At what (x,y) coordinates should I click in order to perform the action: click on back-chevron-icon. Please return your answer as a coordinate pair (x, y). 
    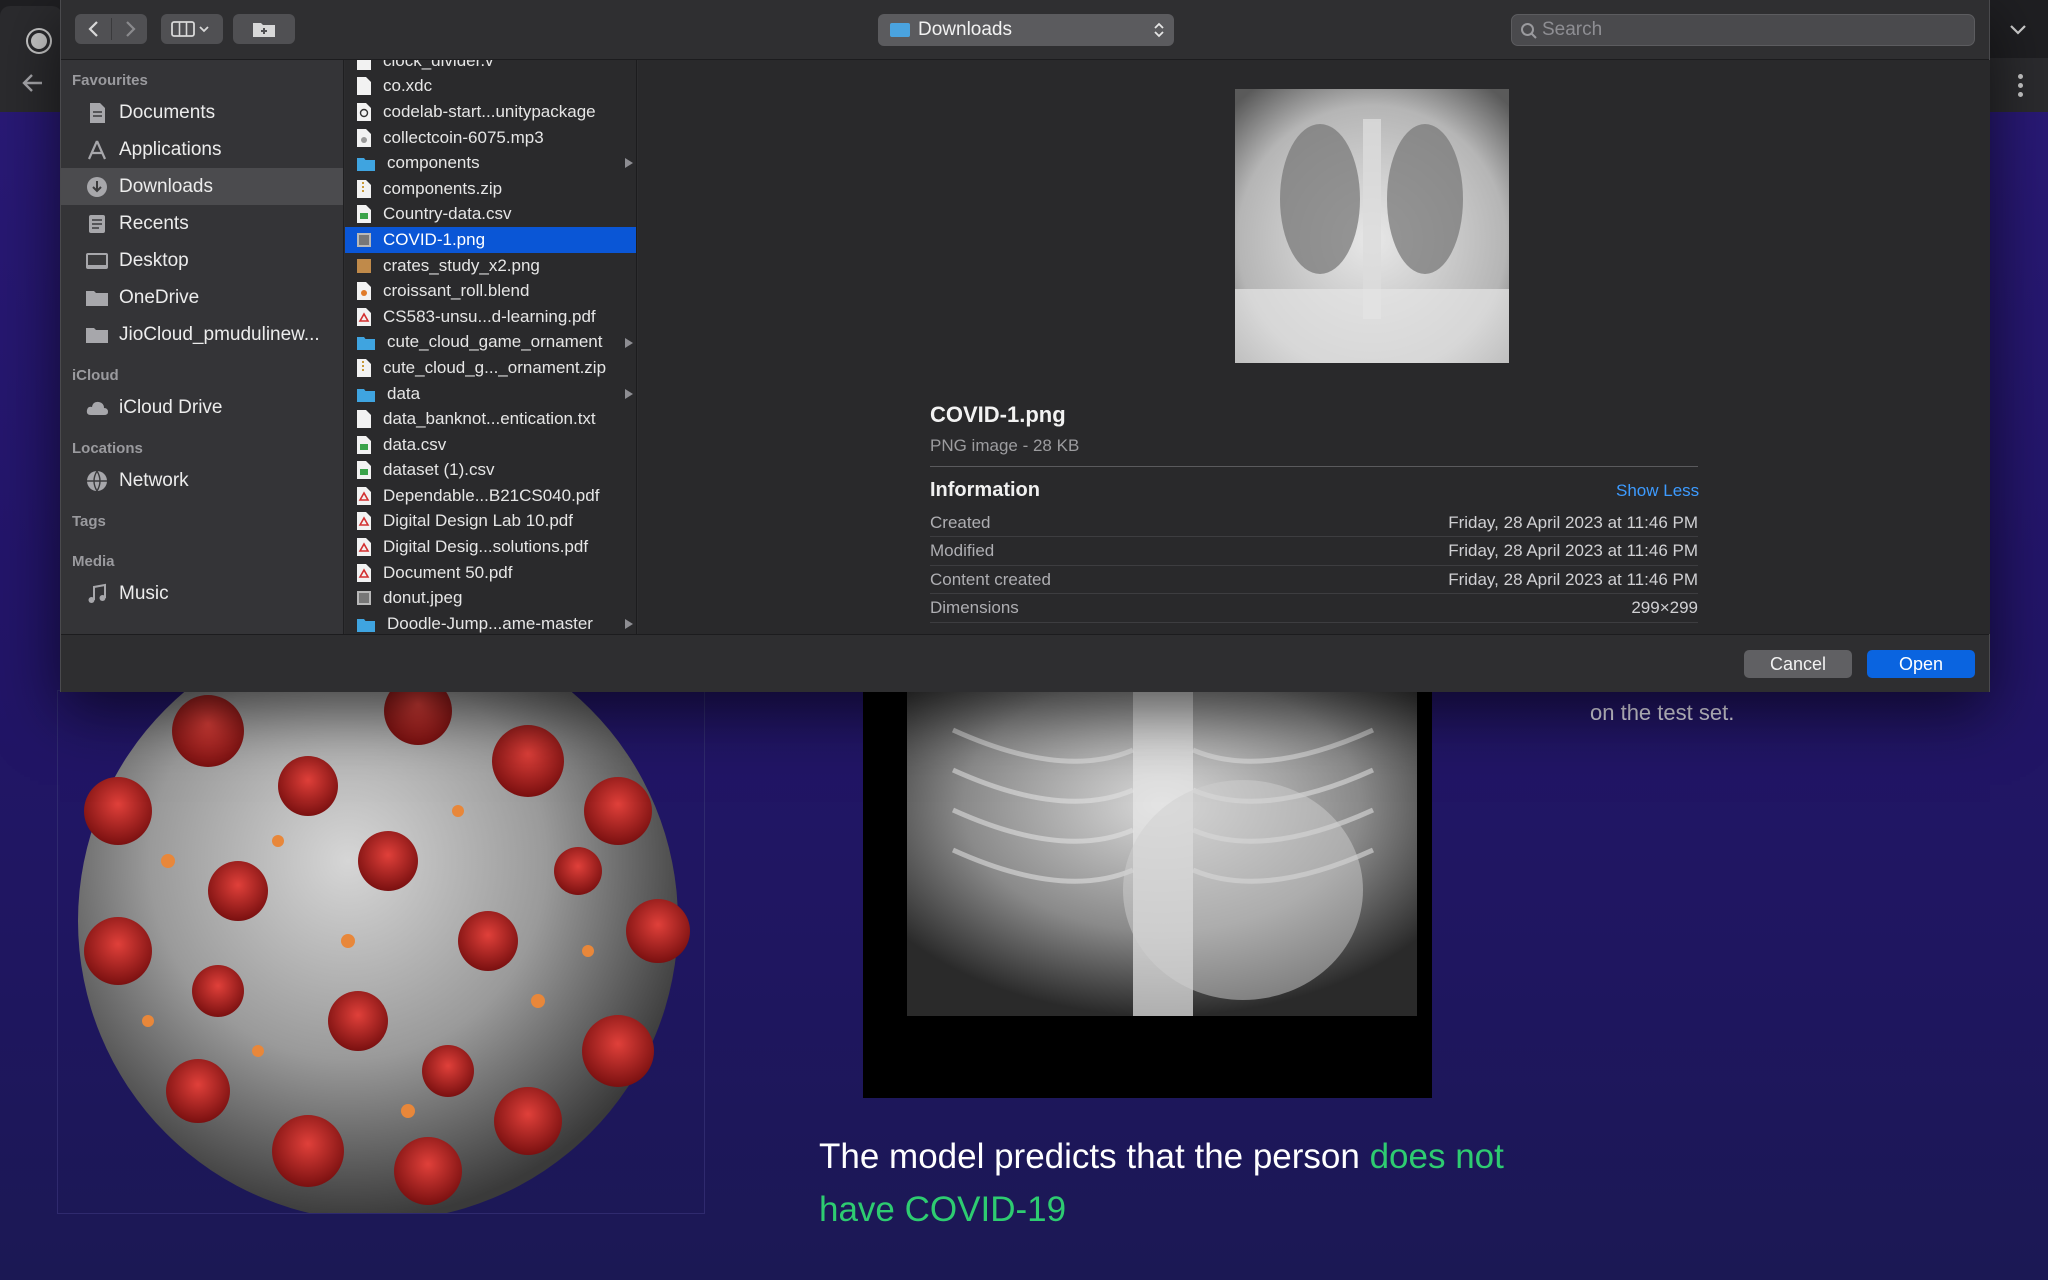
    Looking at the image, I should click on (94, 29).